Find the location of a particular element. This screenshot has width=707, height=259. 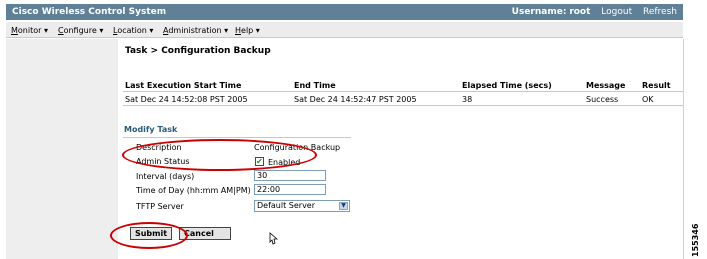

column-header: Elapsed Time (secs) is located at coordinates (507, 85).